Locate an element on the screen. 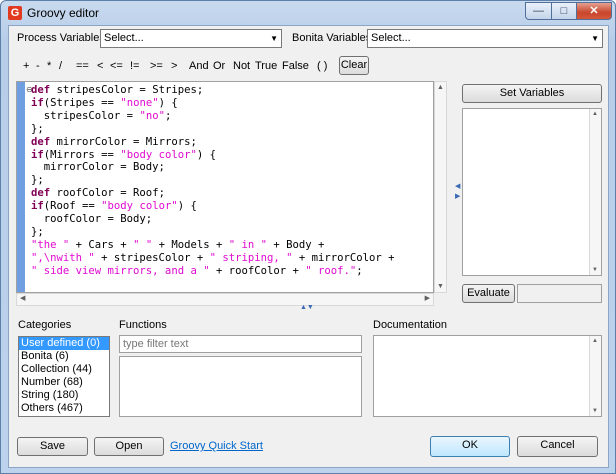 This screenshot has height=474, width=616. expand-right-icon: ▶ is located at coordinates (457, 196).